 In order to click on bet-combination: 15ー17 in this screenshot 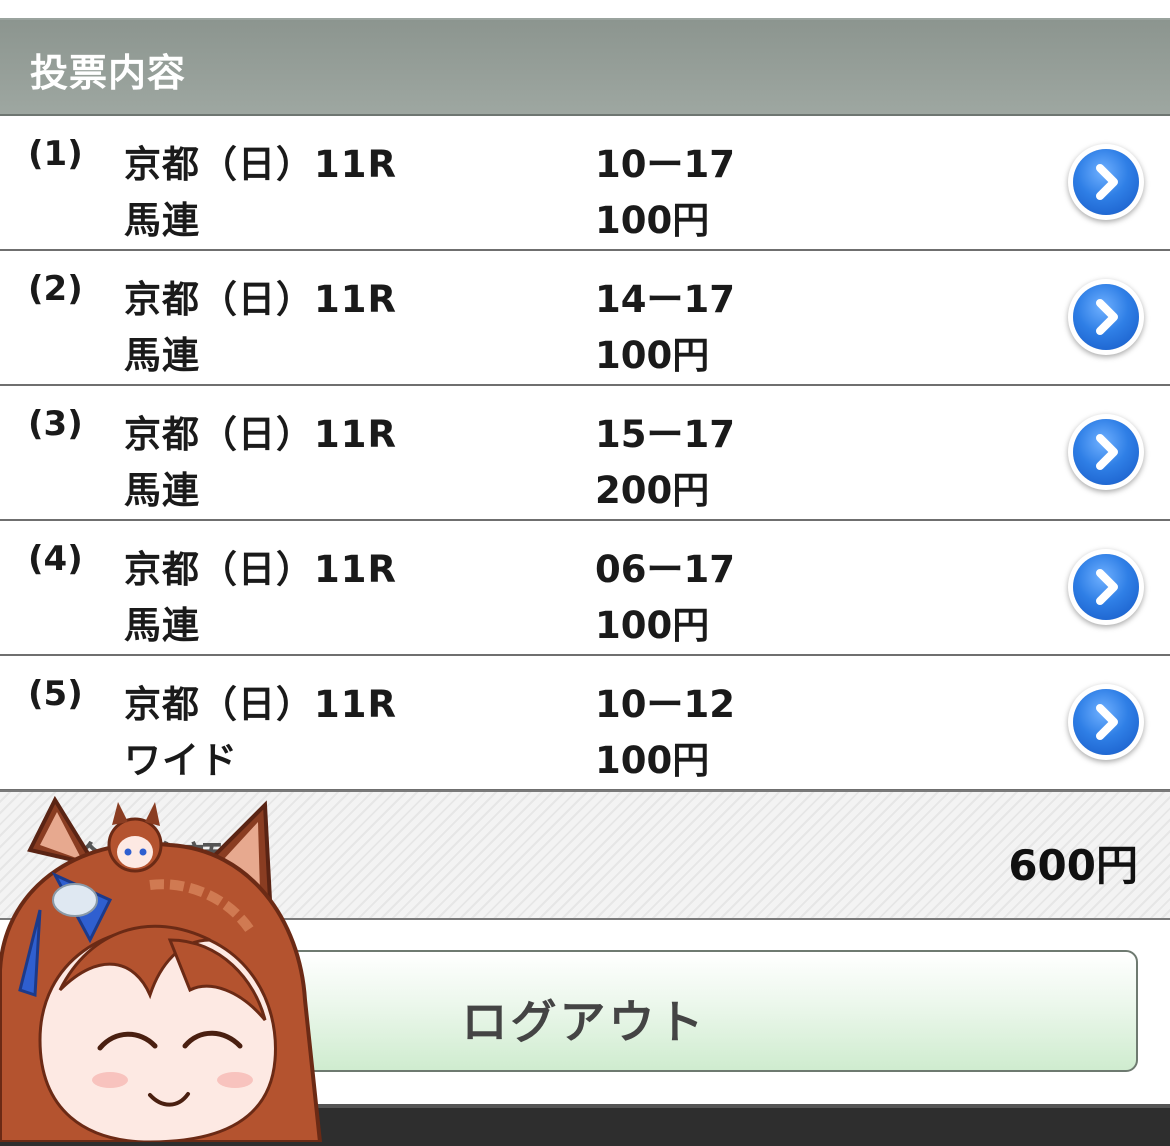, I will do `click(665, 434)`.